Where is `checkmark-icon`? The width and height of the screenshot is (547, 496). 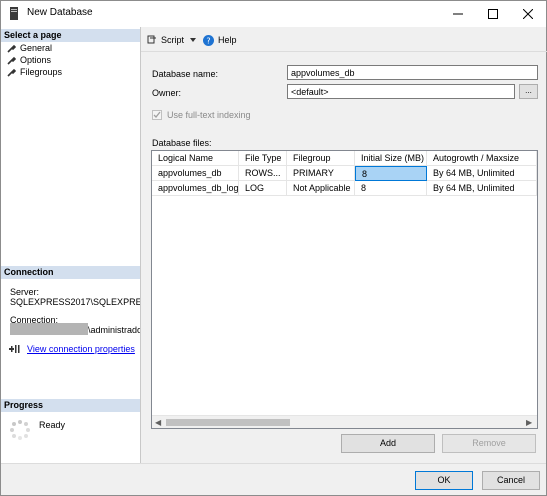
checkmark-icon is located at coordinates (157, 114).